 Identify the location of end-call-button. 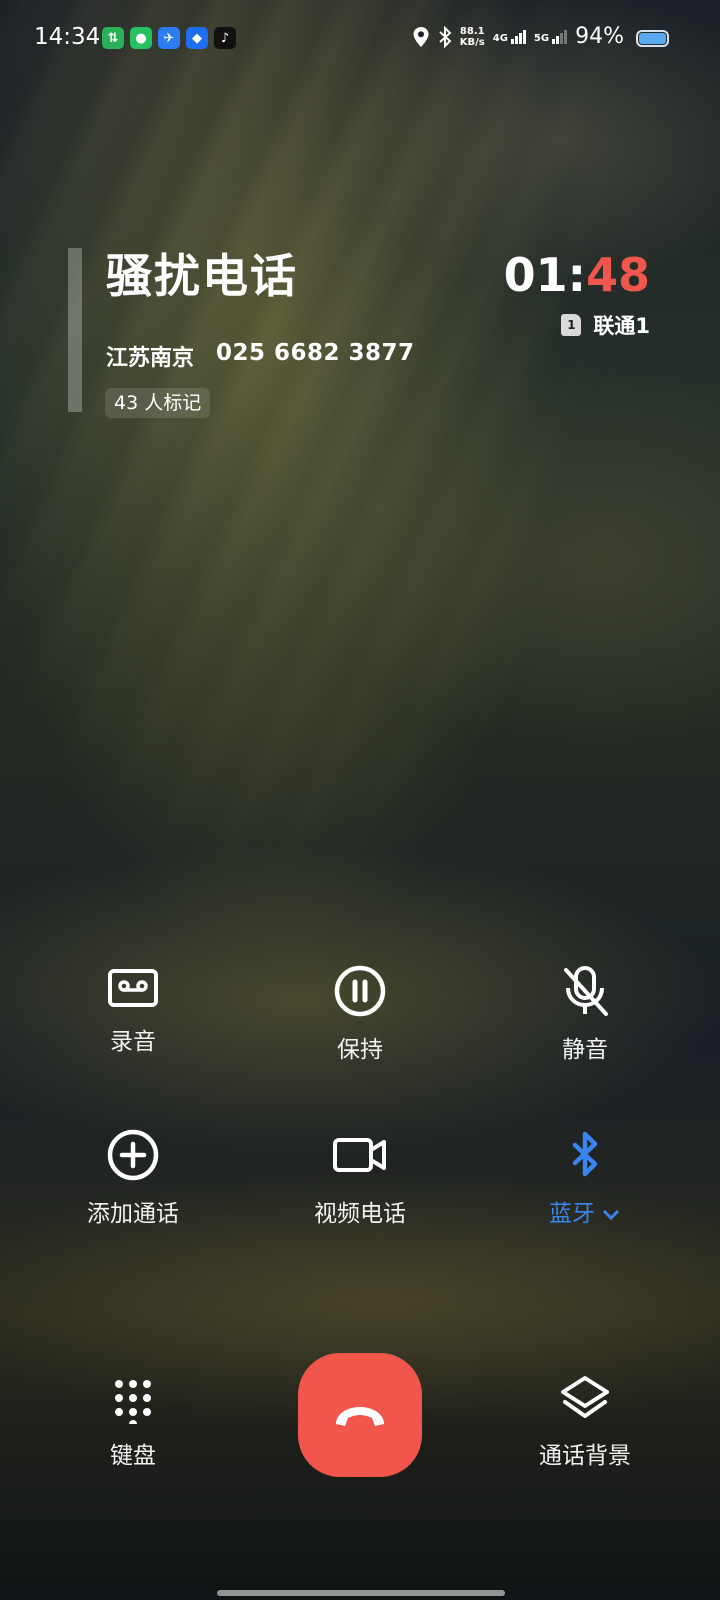
(360, 1415).